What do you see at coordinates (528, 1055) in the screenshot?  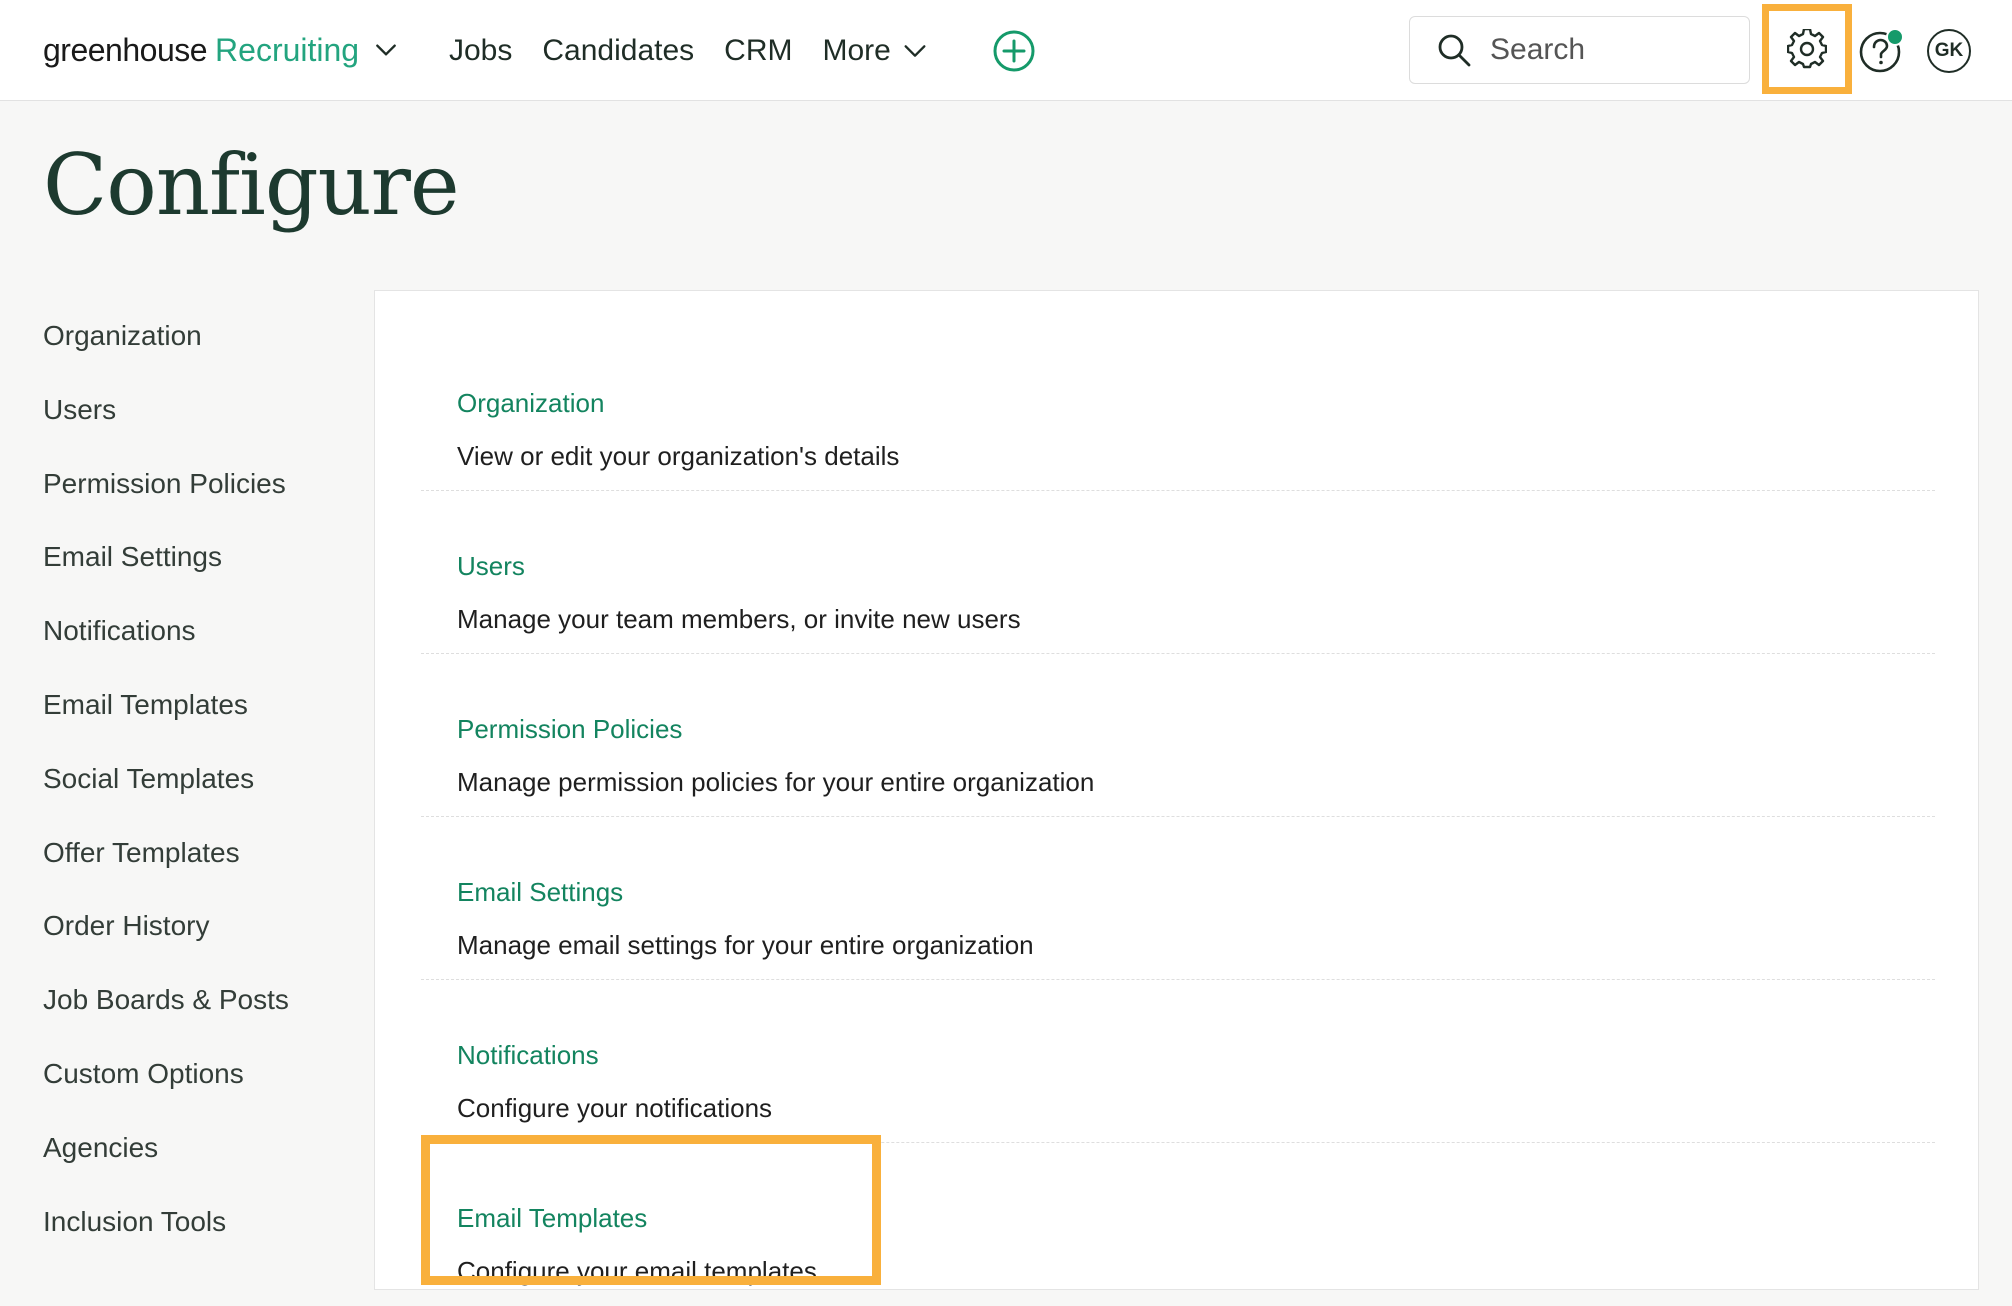 I see `config-link-notifications: Notifications` at bounding box center [528, 1055].